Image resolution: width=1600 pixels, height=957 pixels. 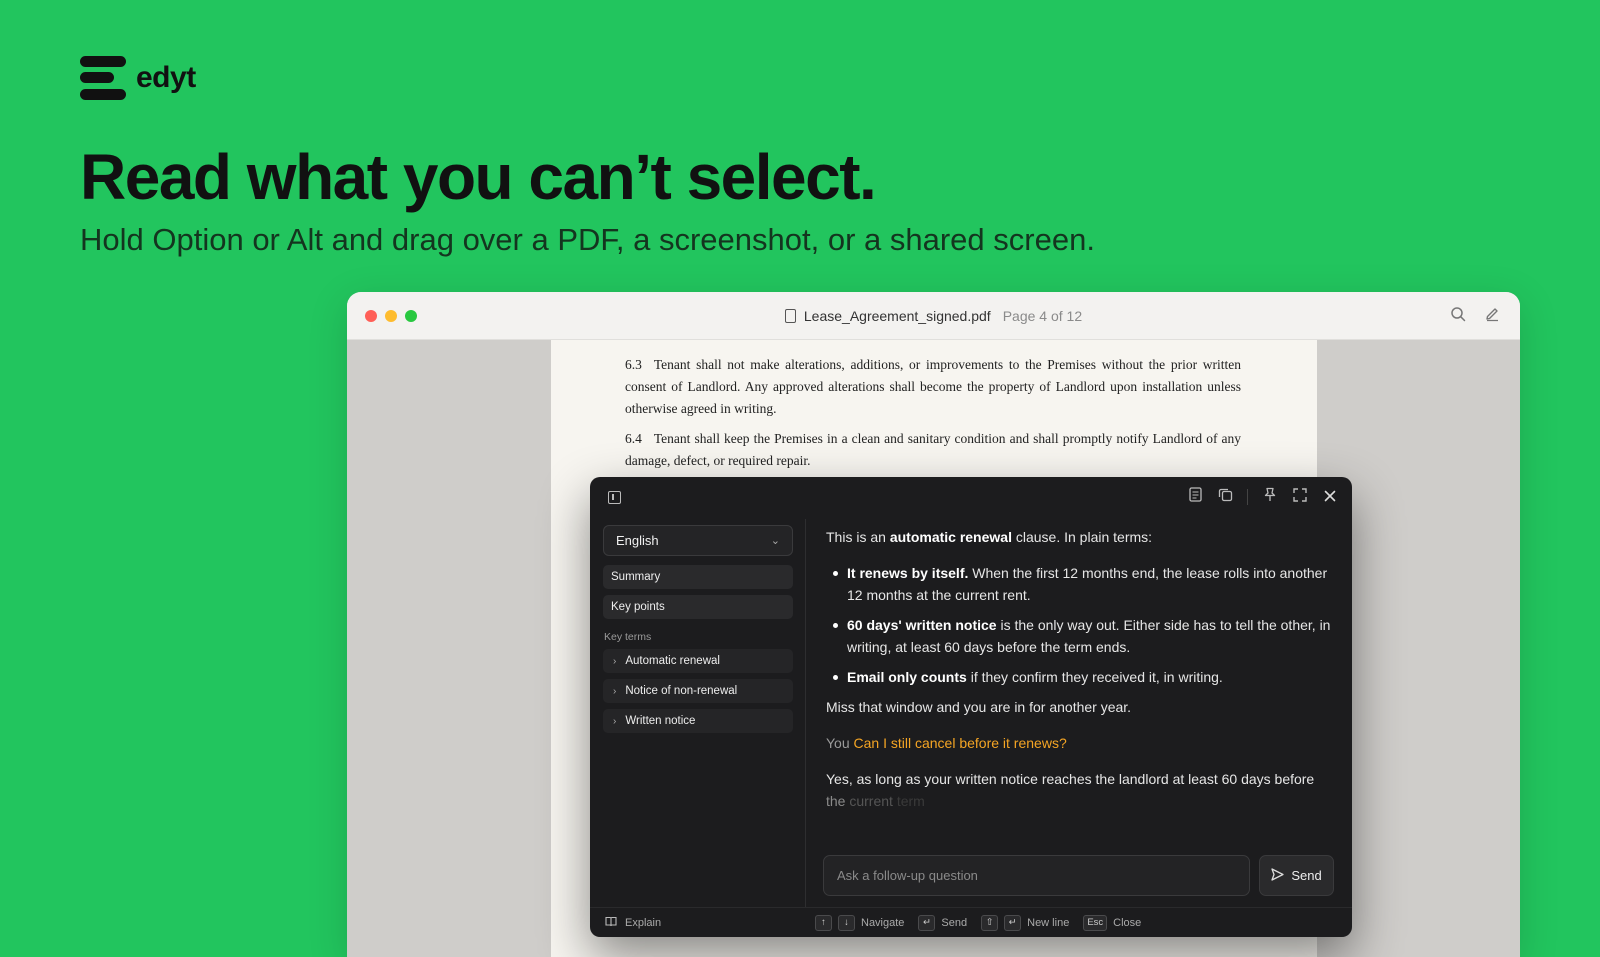 What do you see at coordinates (633, 438) in the screenshot?
I see `clause-number: 6.4` at bounding box center [633, 438].